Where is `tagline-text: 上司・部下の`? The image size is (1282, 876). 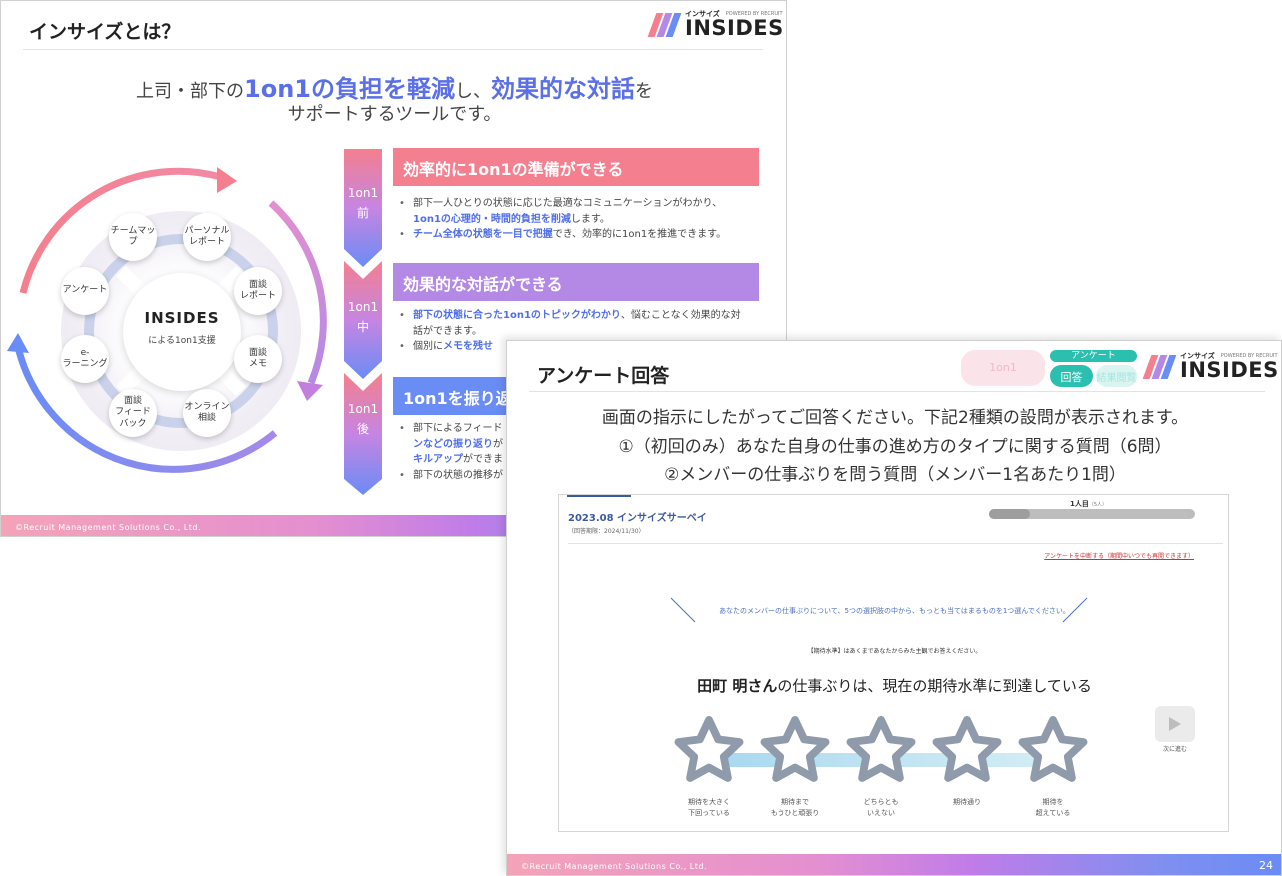 tagline-text: 上司・部下の is located at coordinates (190, 91).